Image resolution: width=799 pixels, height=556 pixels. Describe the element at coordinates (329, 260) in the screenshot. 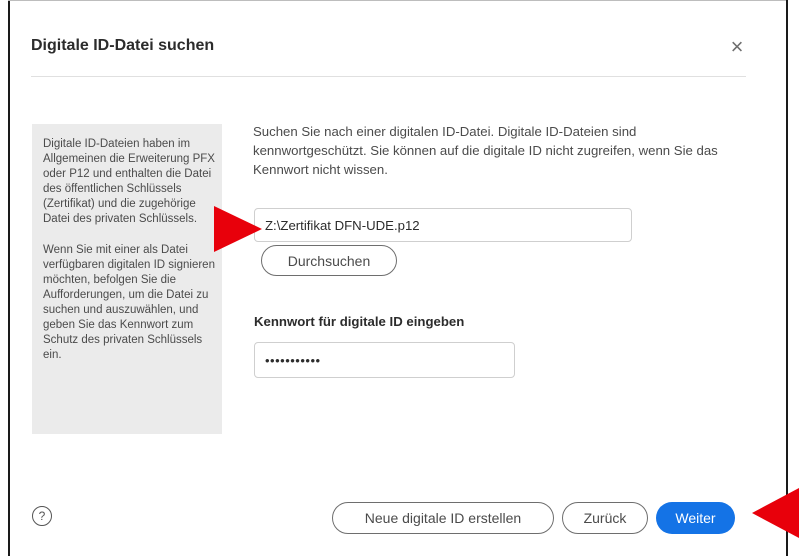

I see `browse-button: Durchsuchen` at that location.